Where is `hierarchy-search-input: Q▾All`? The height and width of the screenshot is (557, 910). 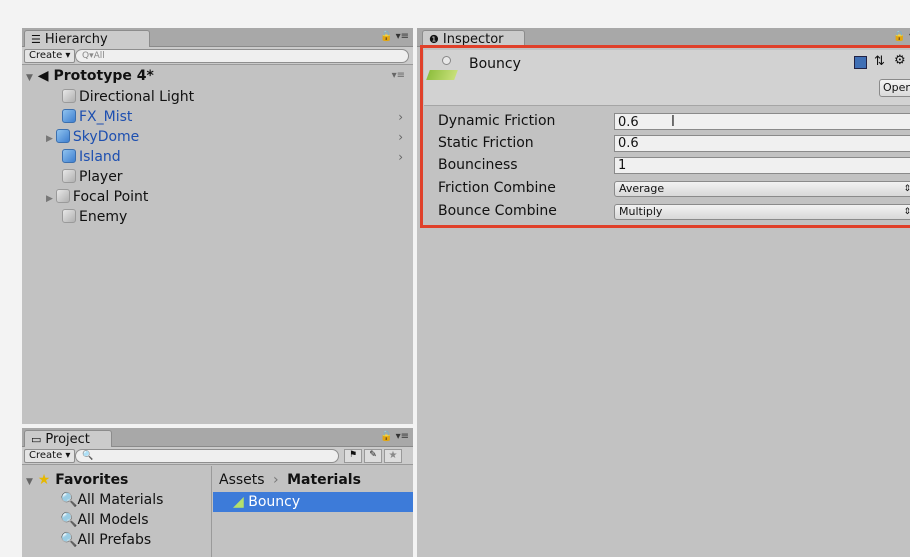
hierarchy-search-input: Q▾All is located at coordinates (242, 56).